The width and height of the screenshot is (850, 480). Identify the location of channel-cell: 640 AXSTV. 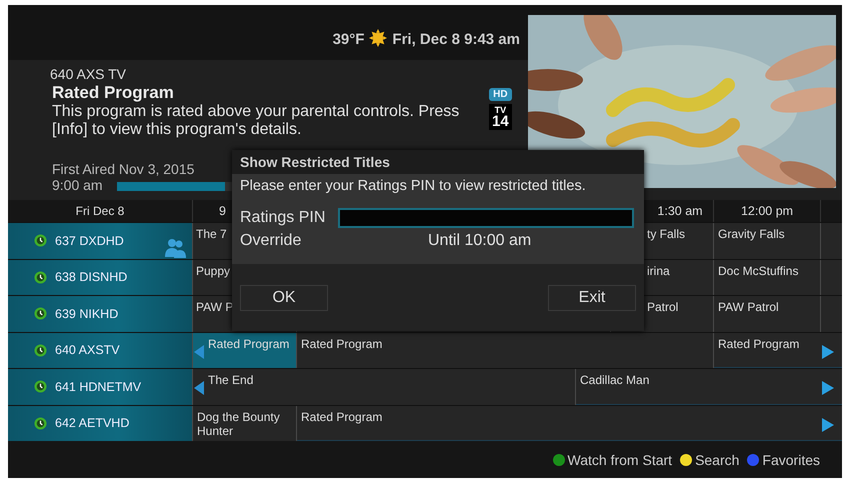
(100, 350).